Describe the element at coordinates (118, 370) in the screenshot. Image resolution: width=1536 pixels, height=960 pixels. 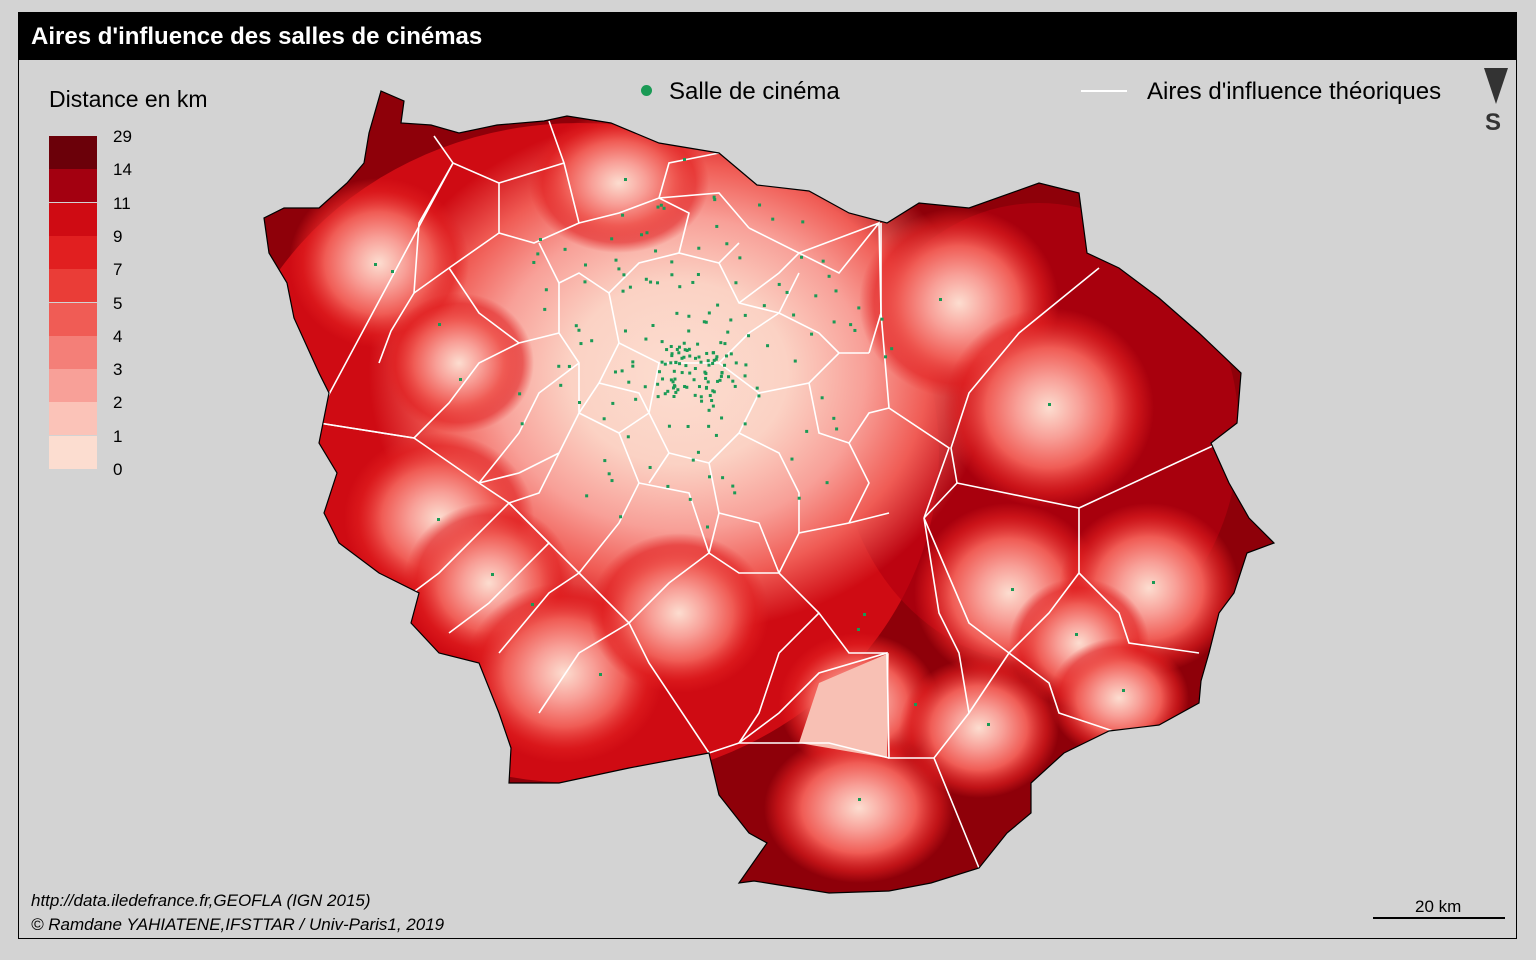
I see `legend-tick-label: 3` at that location.